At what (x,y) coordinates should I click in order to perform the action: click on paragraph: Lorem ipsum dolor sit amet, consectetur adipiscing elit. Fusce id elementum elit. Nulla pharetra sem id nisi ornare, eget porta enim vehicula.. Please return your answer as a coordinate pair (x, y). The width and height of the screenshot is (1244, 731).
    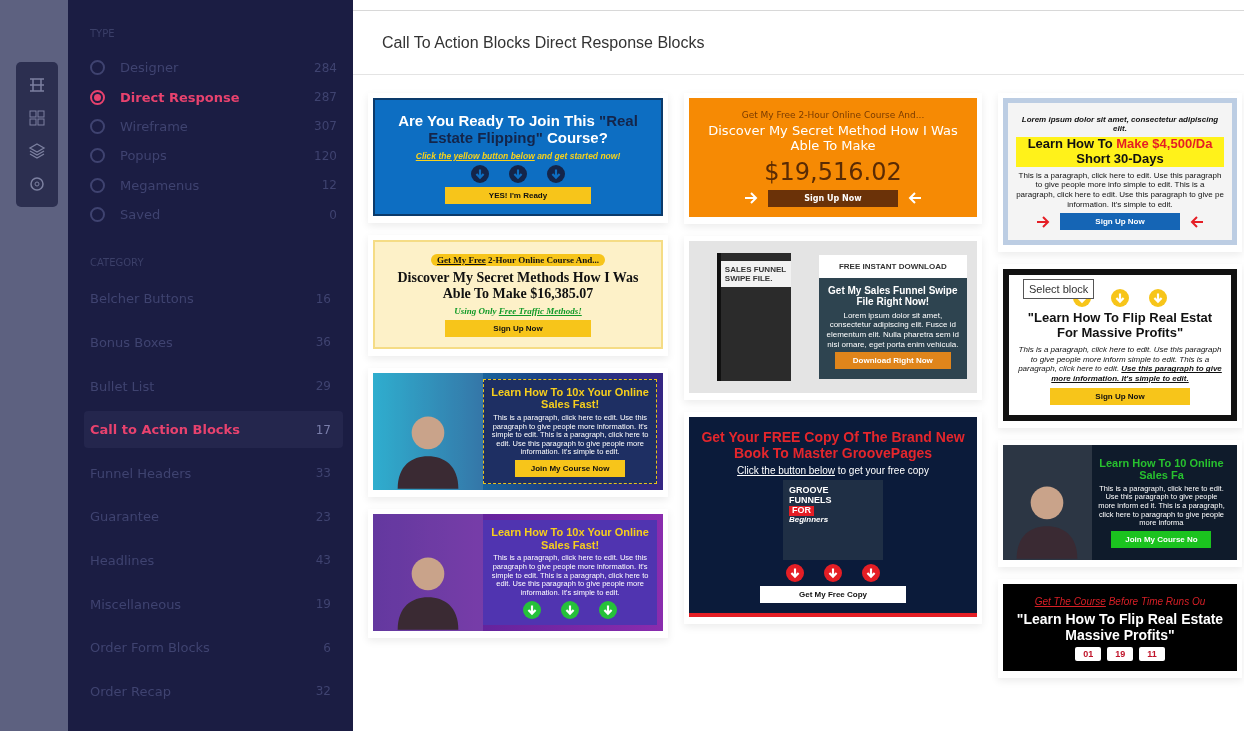
    Looking at the image, I should click on (893, 330).